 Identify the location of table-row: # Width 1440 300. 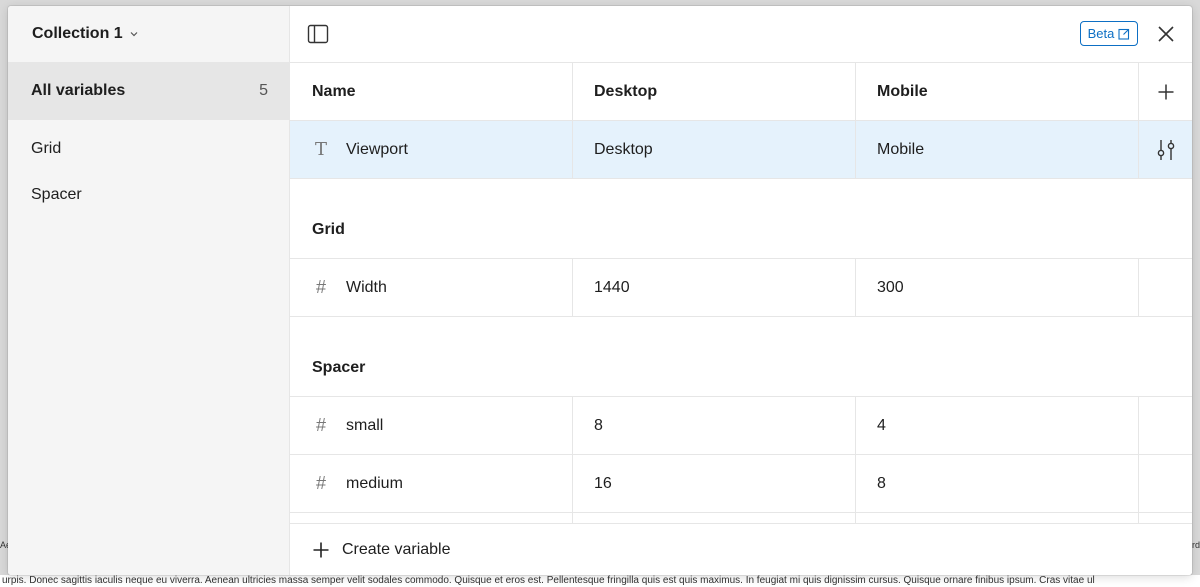
(741, 288).